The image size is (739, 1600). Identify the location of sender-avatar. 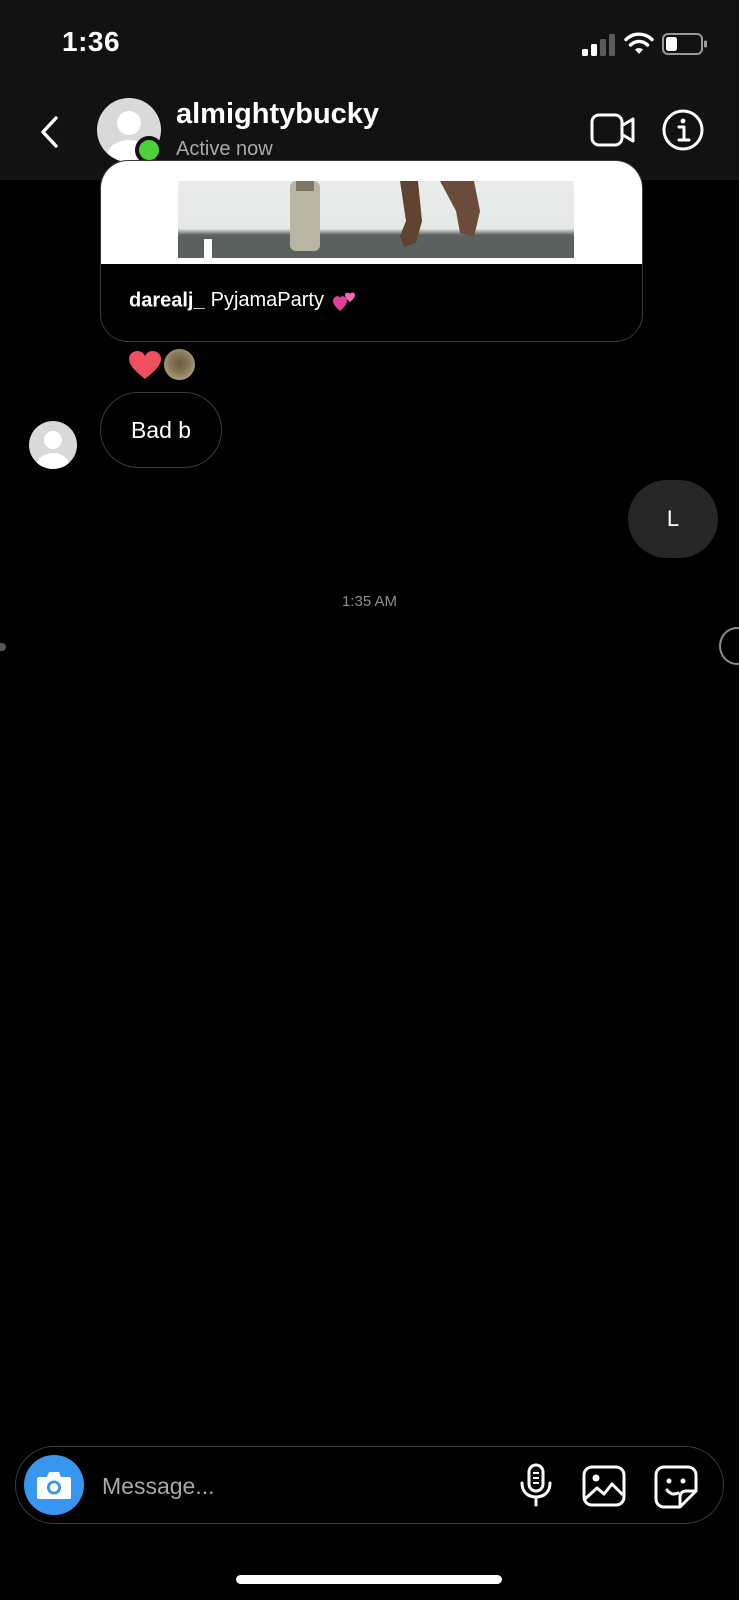
(53, 445).